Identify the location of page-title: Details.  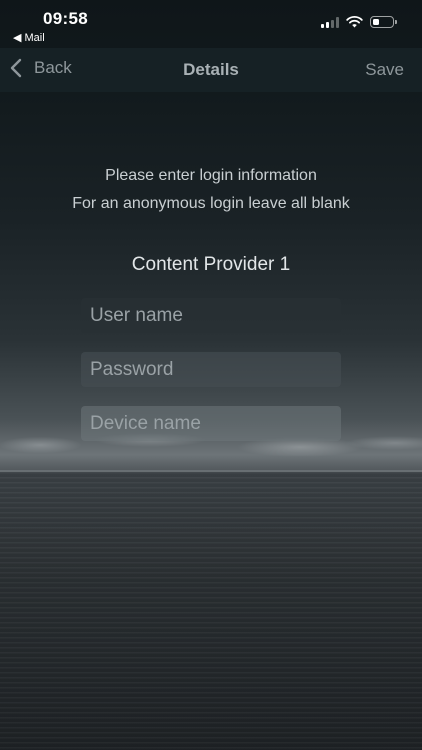
(211, 69).